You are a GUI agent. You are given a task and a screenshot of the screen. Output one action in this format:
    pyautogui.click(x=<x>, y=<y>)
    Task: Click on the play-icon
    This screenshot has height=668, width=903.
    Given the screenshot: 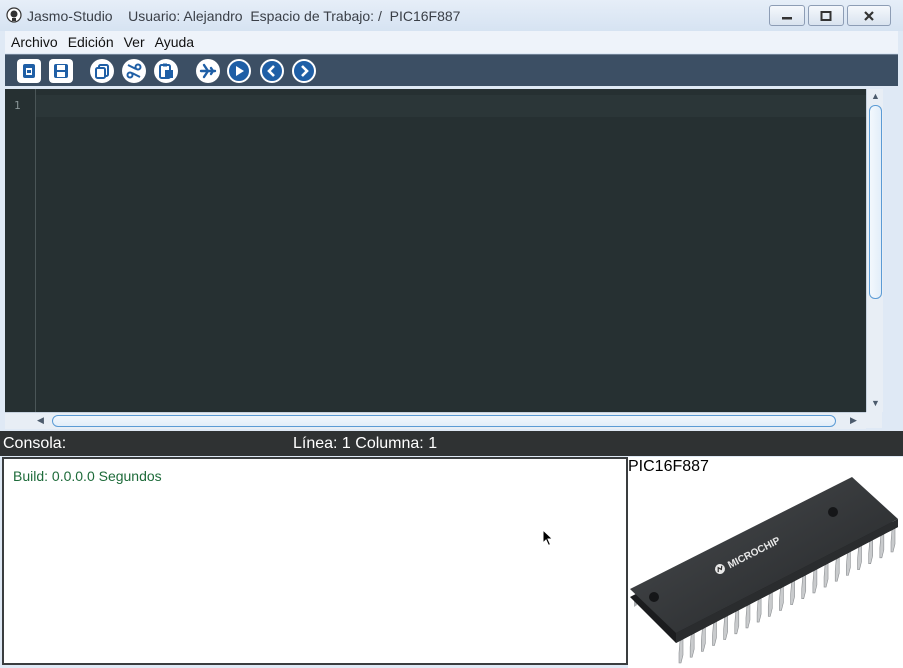 What is the action you would take?
    pyautogui.click(x=240, y=71)
    